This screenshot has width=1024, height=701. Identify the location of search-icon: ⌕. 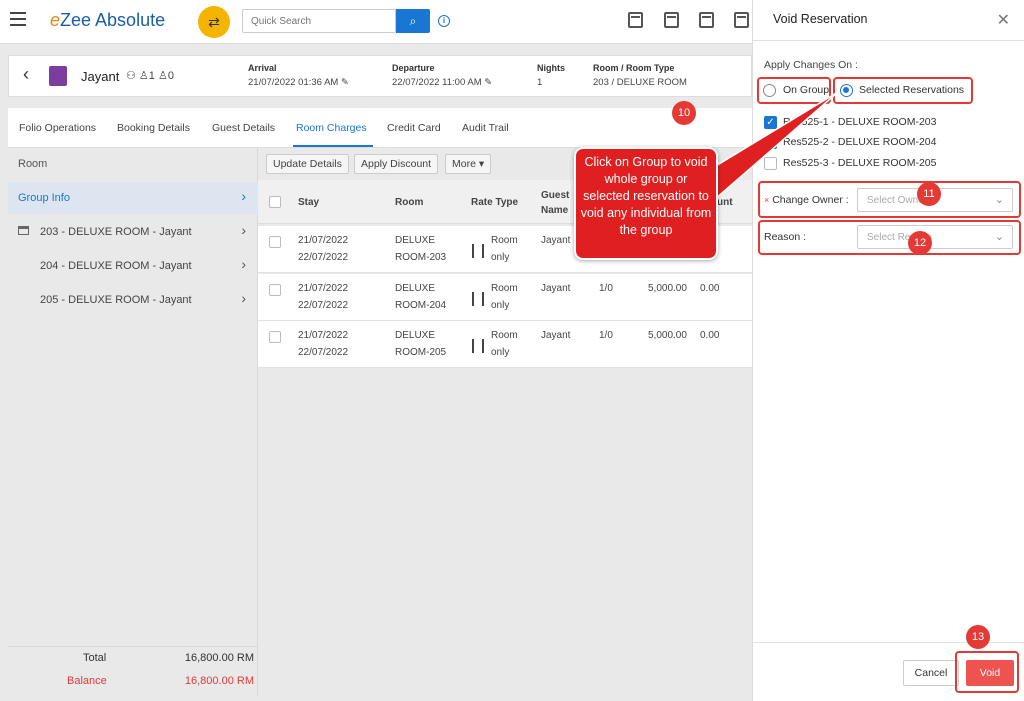
(413, 20).